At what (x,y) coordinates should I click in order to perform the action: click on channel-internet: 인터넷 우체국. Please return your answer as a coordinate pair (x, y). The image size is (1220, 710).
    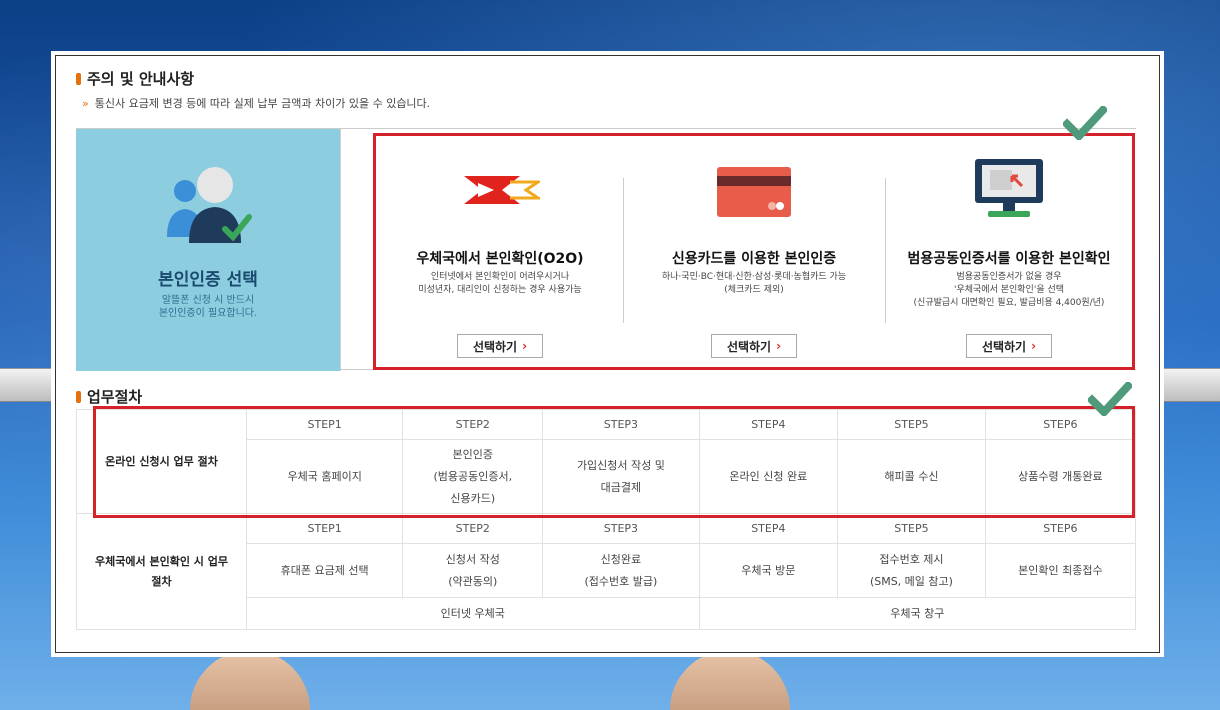
    Looking at the image, I should click on (473, 613).